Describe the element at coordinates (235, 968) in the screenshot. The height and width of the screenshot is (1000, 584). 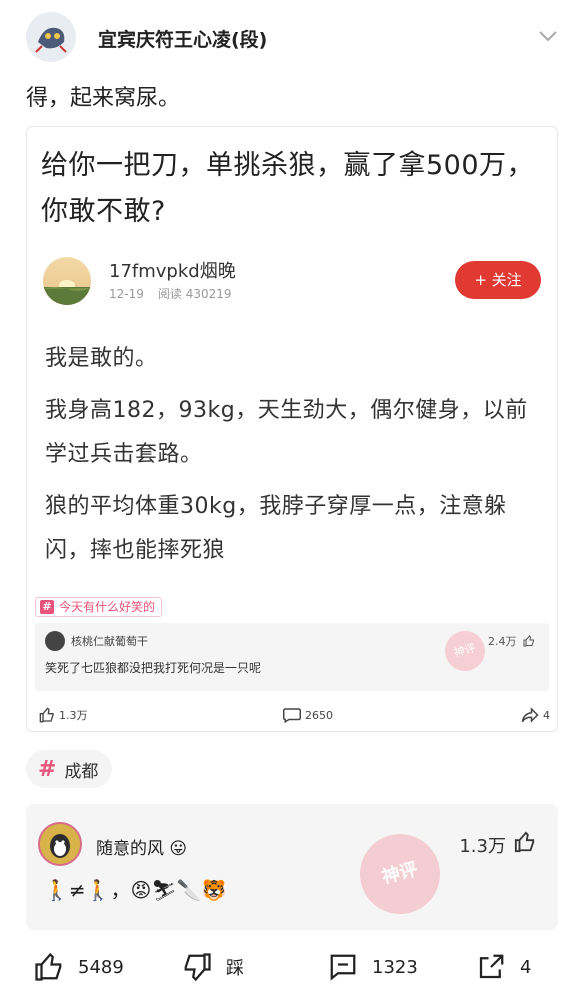
I see `dislike-label: 踩` at that location.